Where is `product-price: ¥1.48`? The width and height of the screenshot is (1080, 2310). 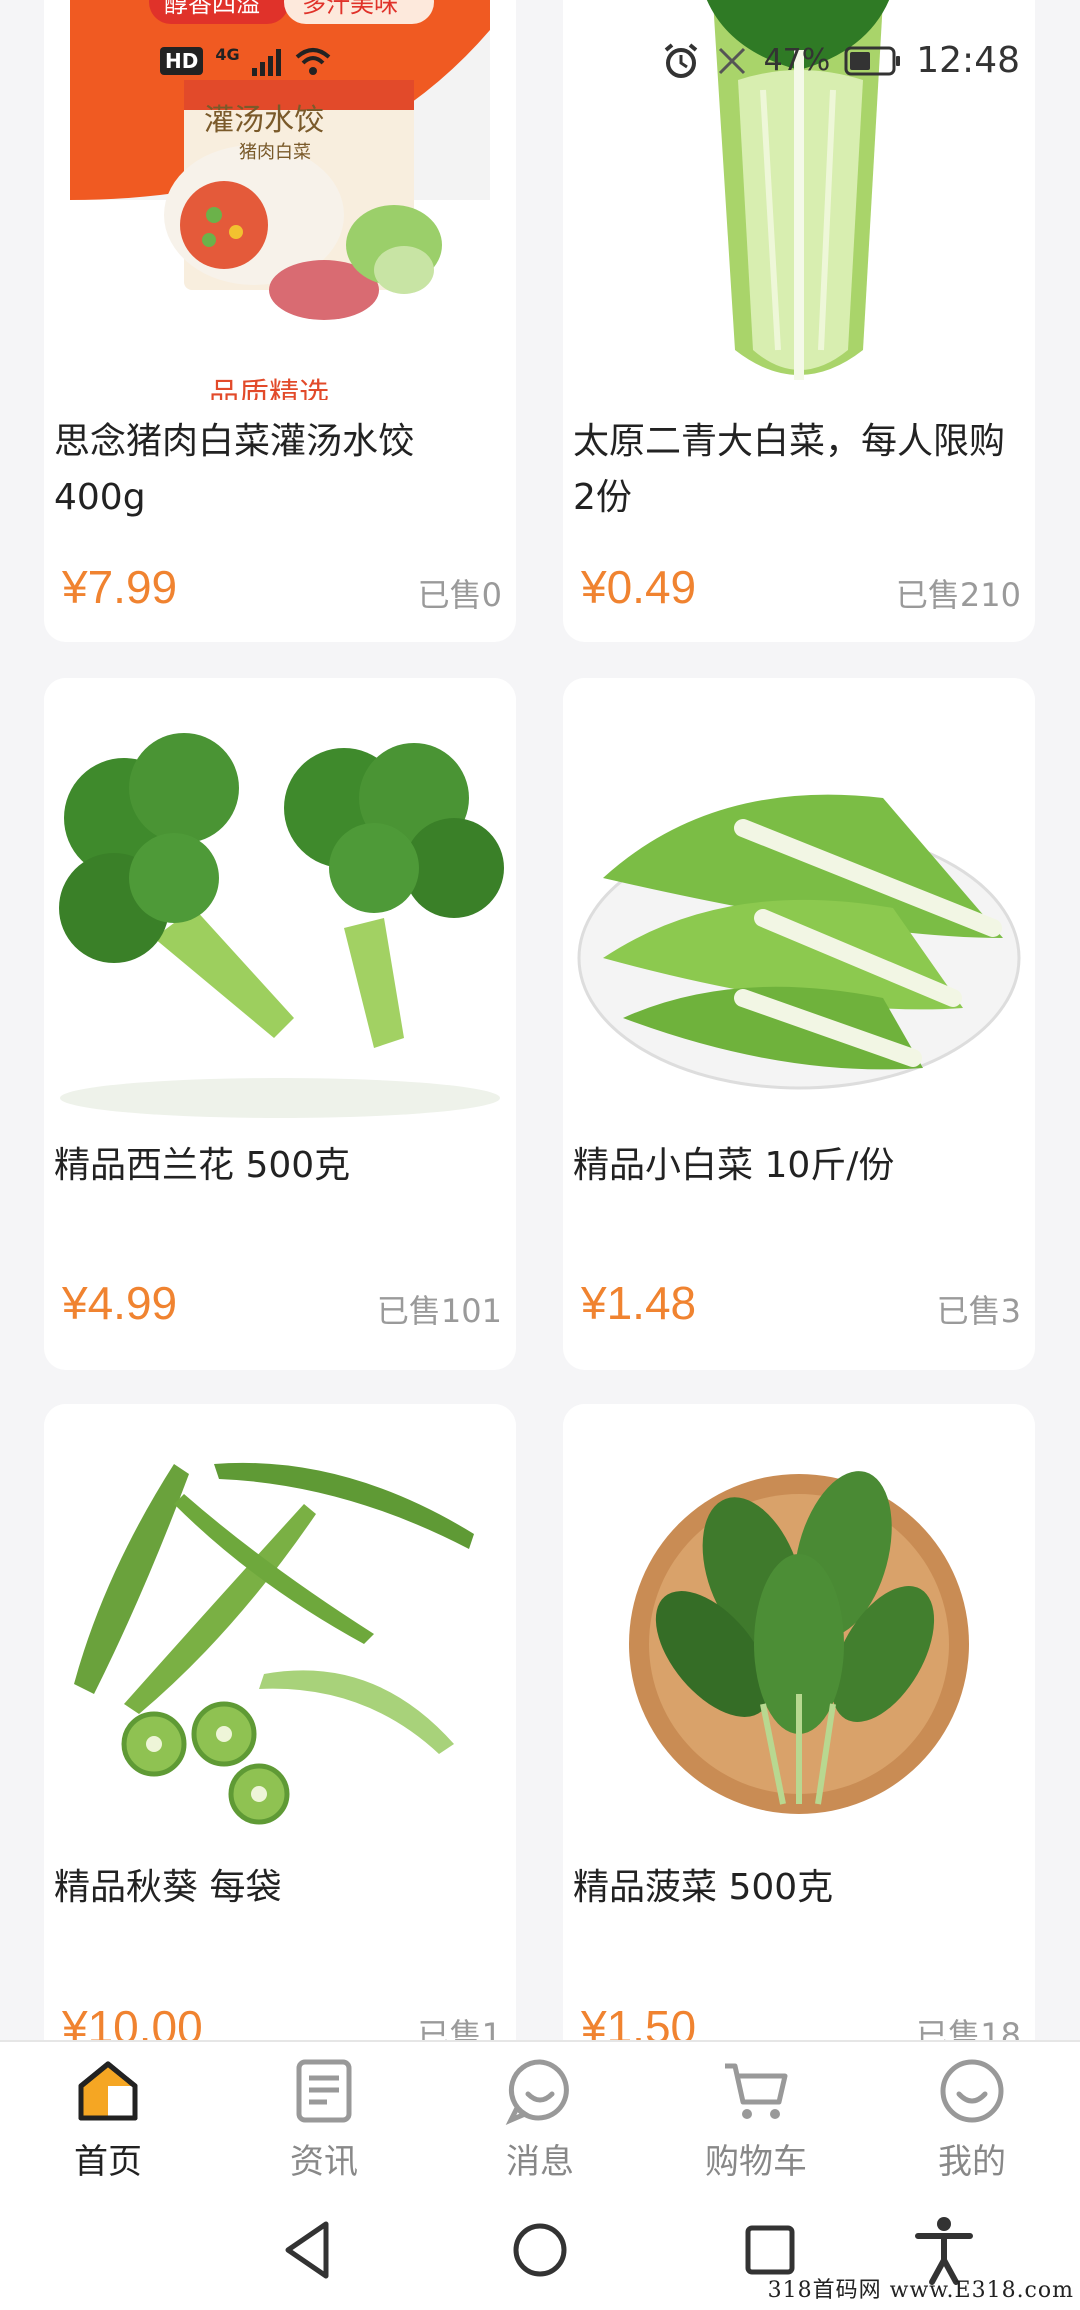 product-price: ¥1.48 is located at coordinates (639, 1303).